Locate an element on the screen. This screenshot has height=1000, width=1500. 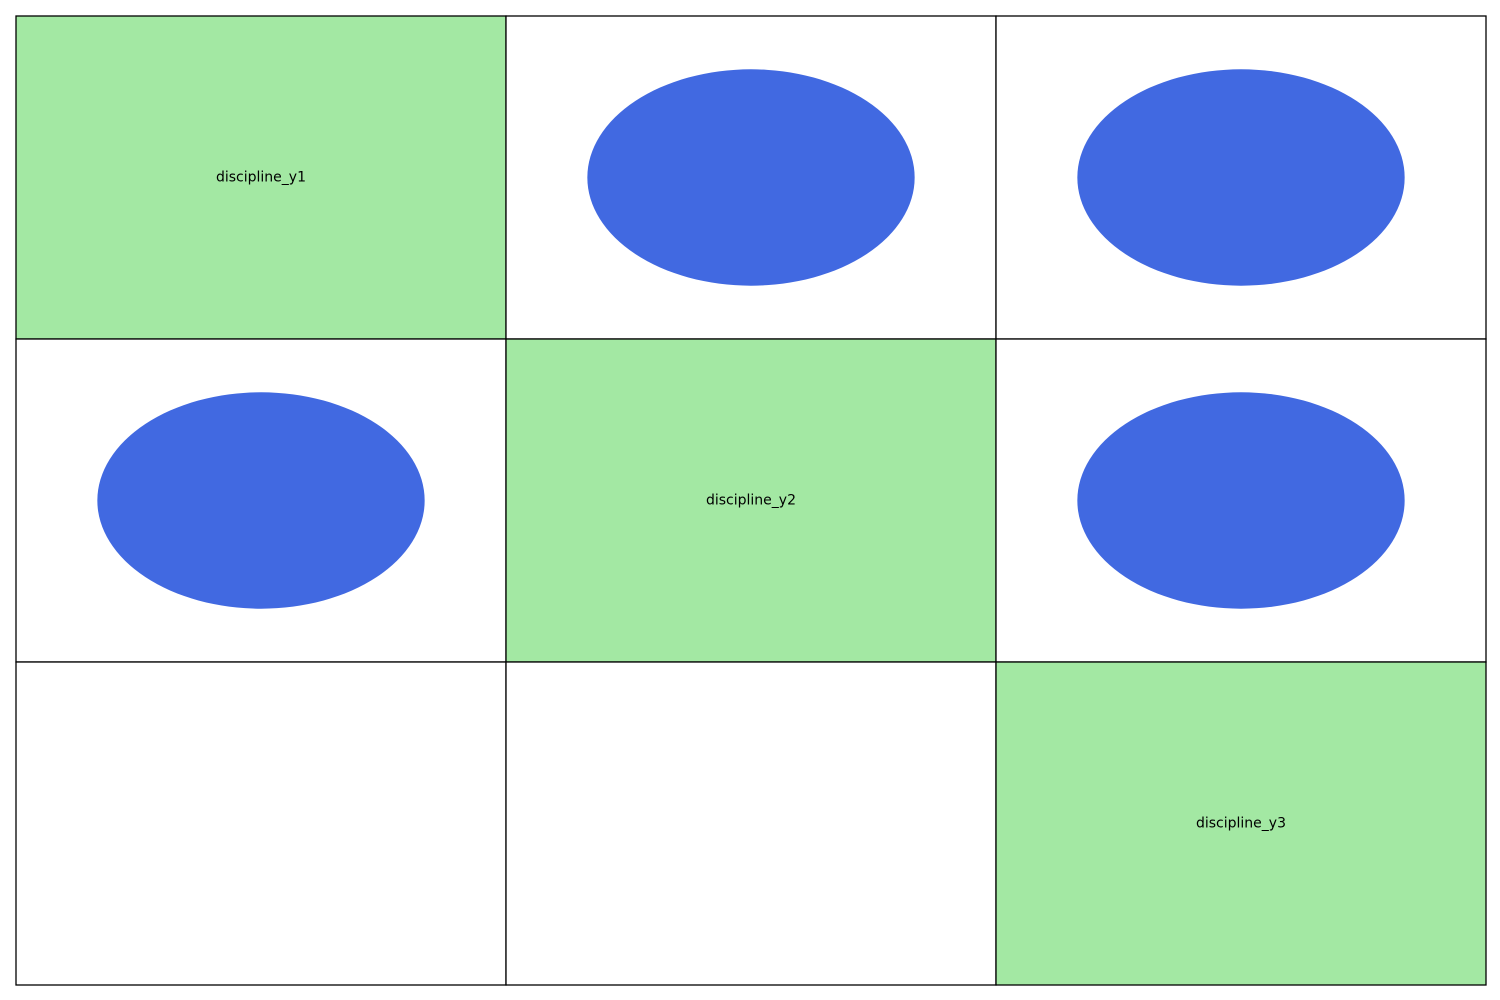
discipline-label-y1: discipline_y1 is located at coordinates (261, 178).